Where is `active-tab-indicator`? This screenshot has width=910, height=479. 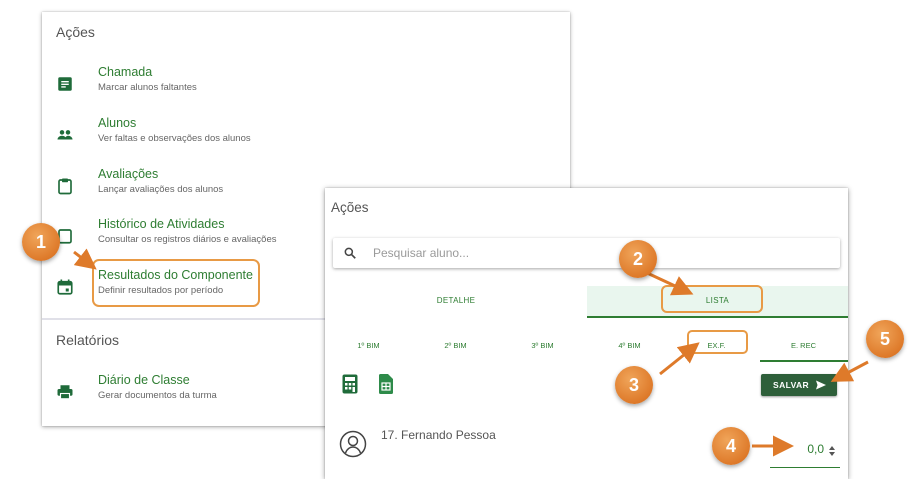
active-tab-indicator is located at coordinates (717, 317).